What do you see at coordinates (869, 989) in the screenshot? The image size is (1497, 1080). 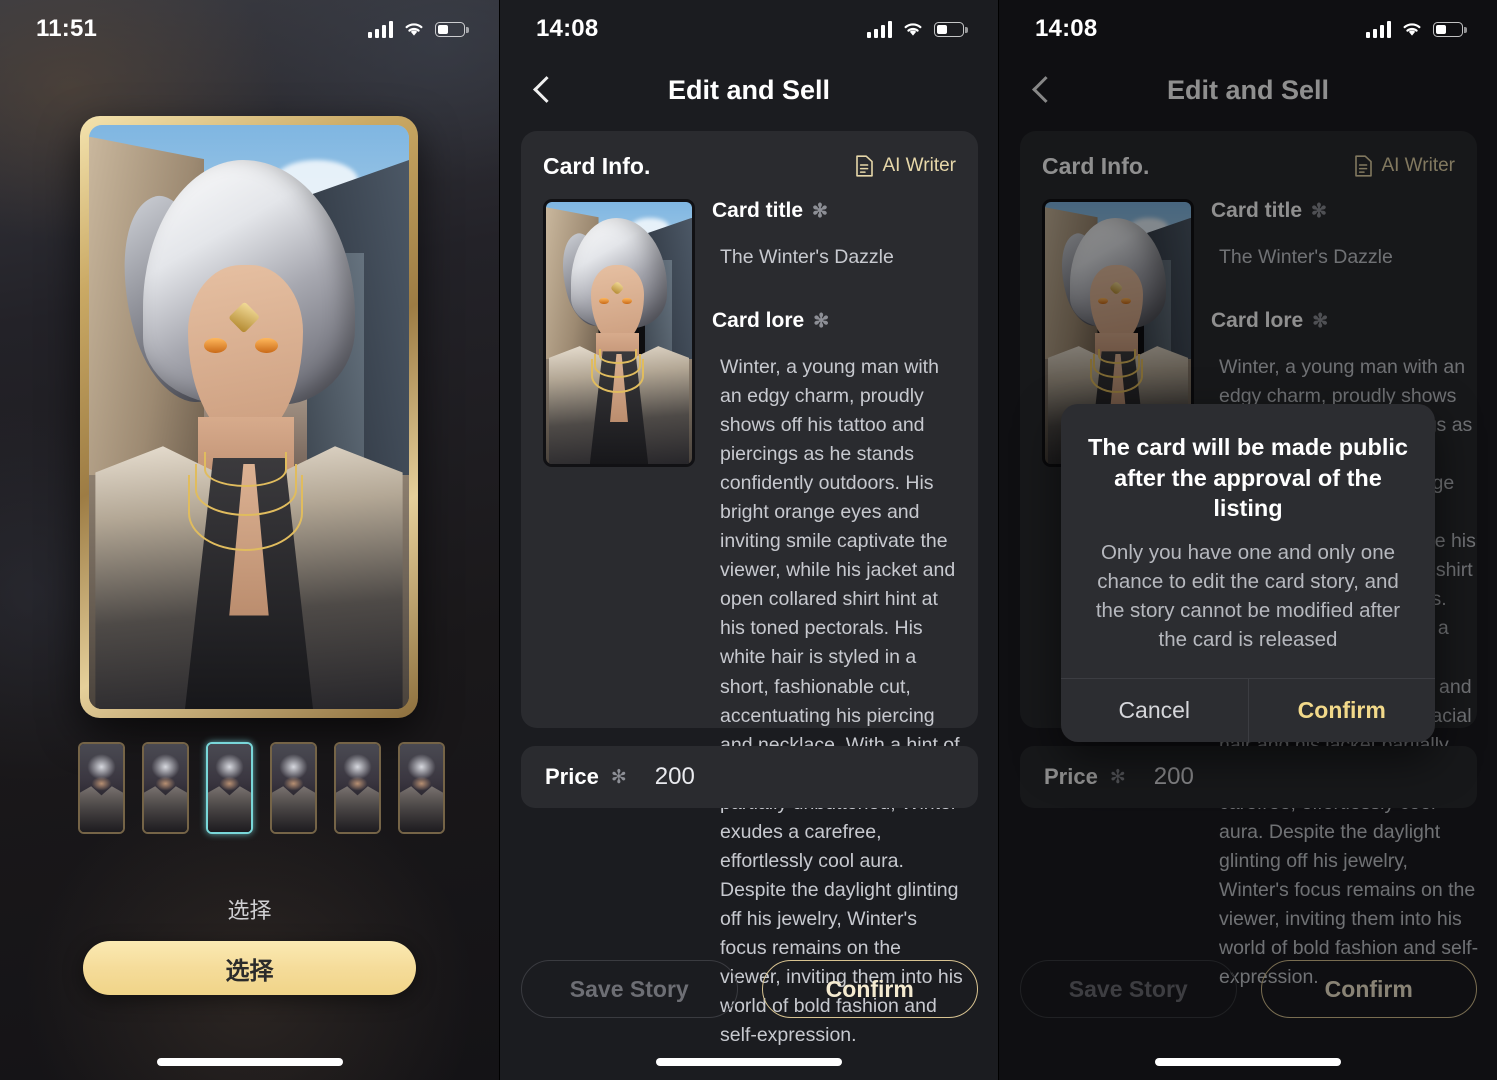 I see `confirm-button: Confirm` at bounding box center [869, 989].